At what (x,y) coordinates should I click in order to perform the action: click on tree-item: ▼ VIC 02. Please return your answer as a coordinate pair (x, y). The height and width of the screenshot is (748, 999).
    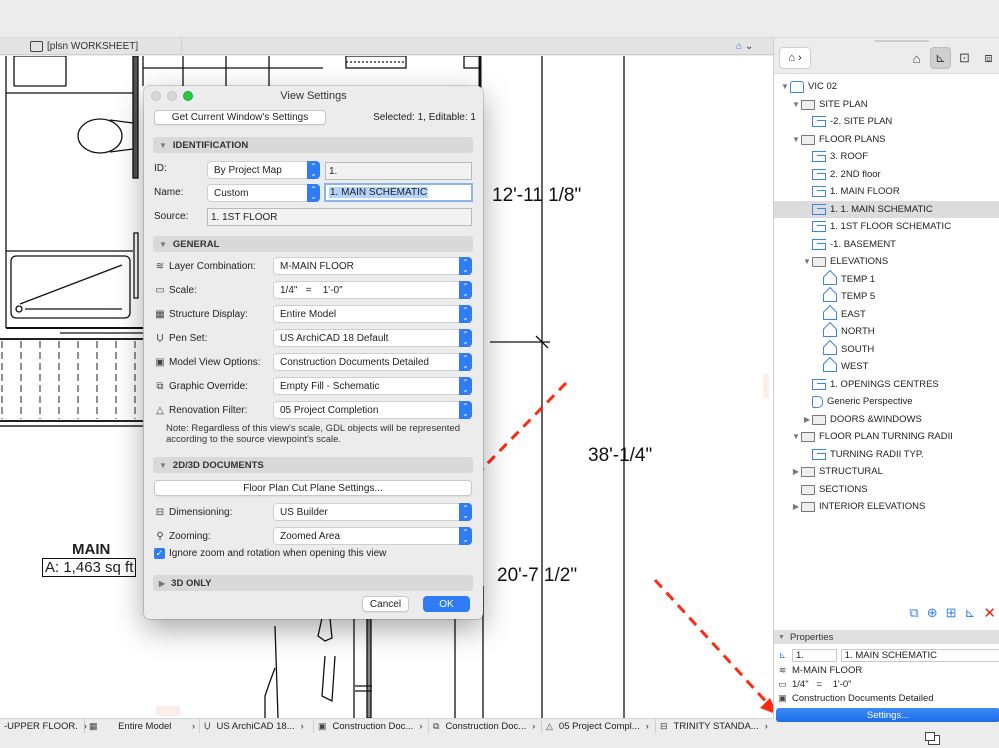
    Looking at the image, I should click on (886, 86).